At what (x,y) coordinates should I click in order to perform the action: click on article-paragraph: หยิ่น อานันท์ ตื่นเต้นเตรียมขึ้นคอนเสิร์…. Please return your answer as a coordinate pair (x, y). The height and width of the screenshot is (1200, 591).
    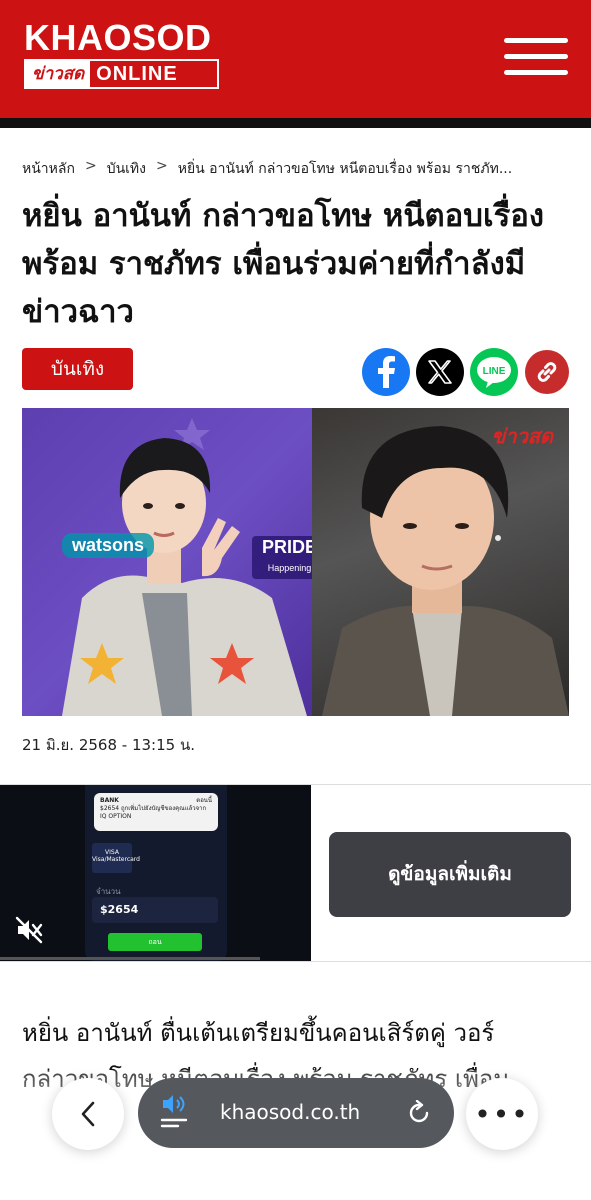
    Looking at the image, I should click on (258, 1033).